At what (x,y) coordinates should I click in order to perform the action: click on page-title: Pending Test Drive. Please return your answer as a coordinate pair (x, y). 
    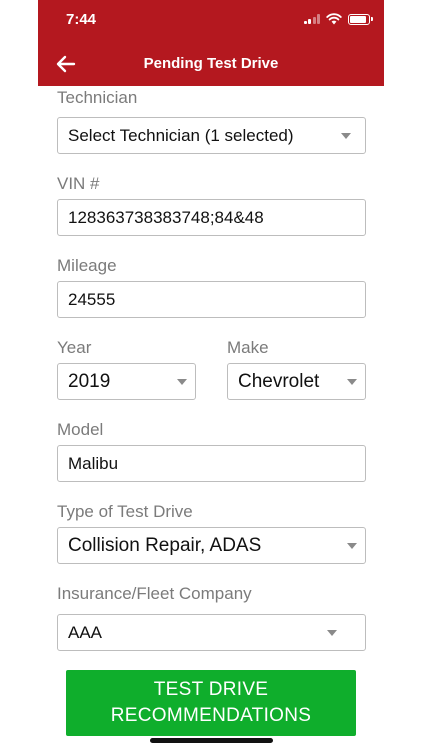
    Looking at the image, I should click on (211, 63).